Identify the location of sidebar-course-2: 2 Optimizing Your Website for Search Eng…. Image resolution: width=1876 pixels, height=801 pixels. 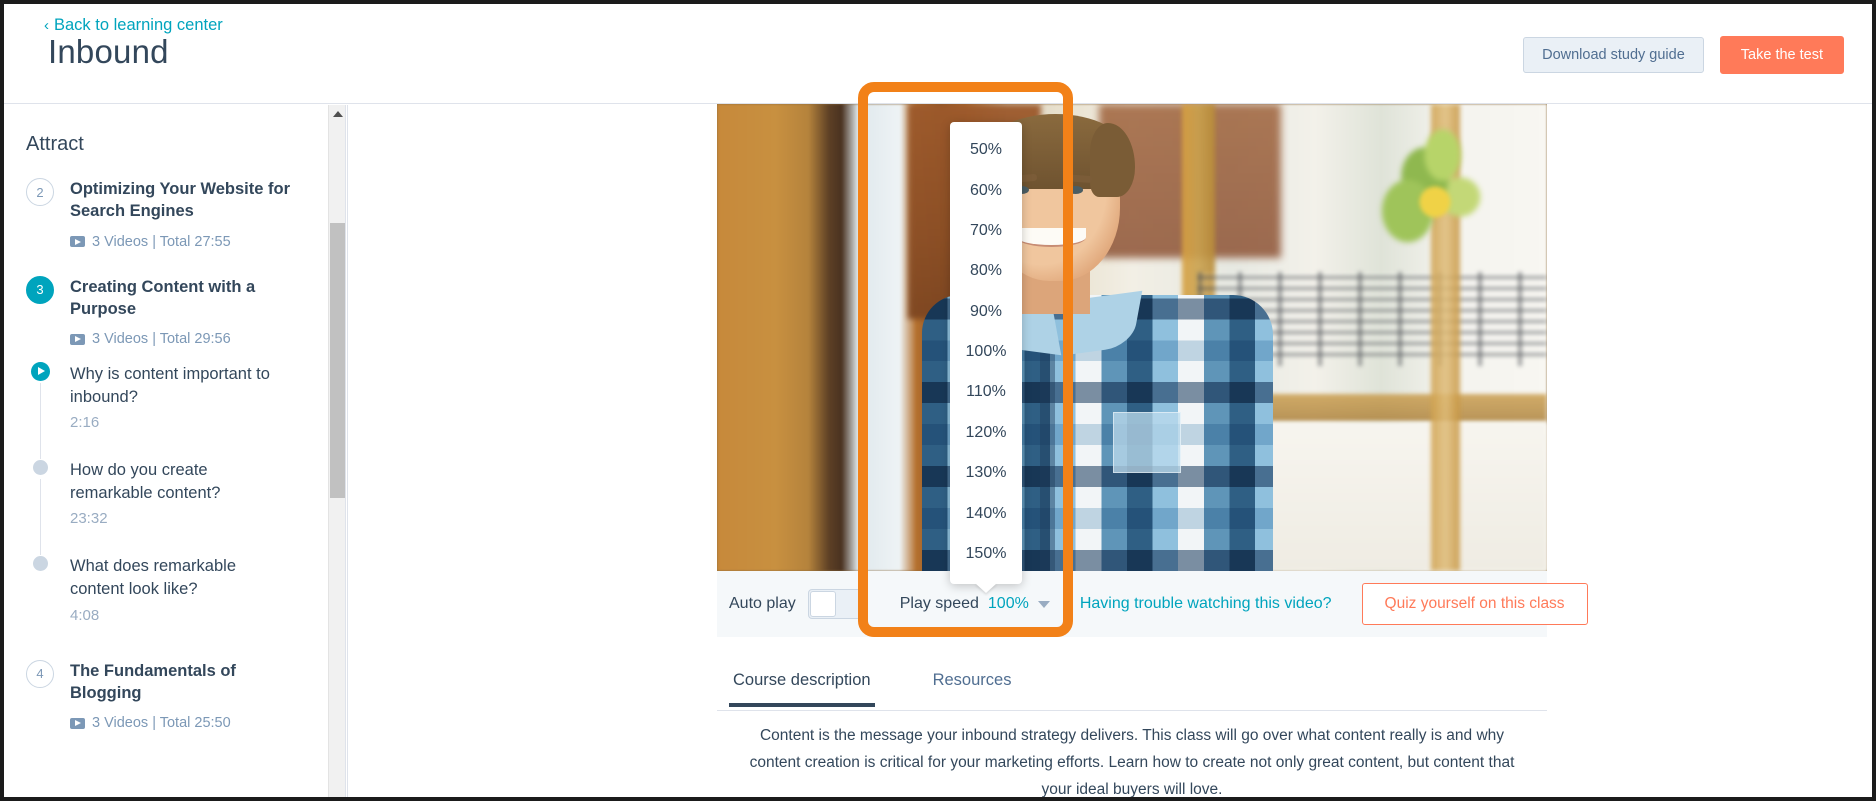
(166, 219).